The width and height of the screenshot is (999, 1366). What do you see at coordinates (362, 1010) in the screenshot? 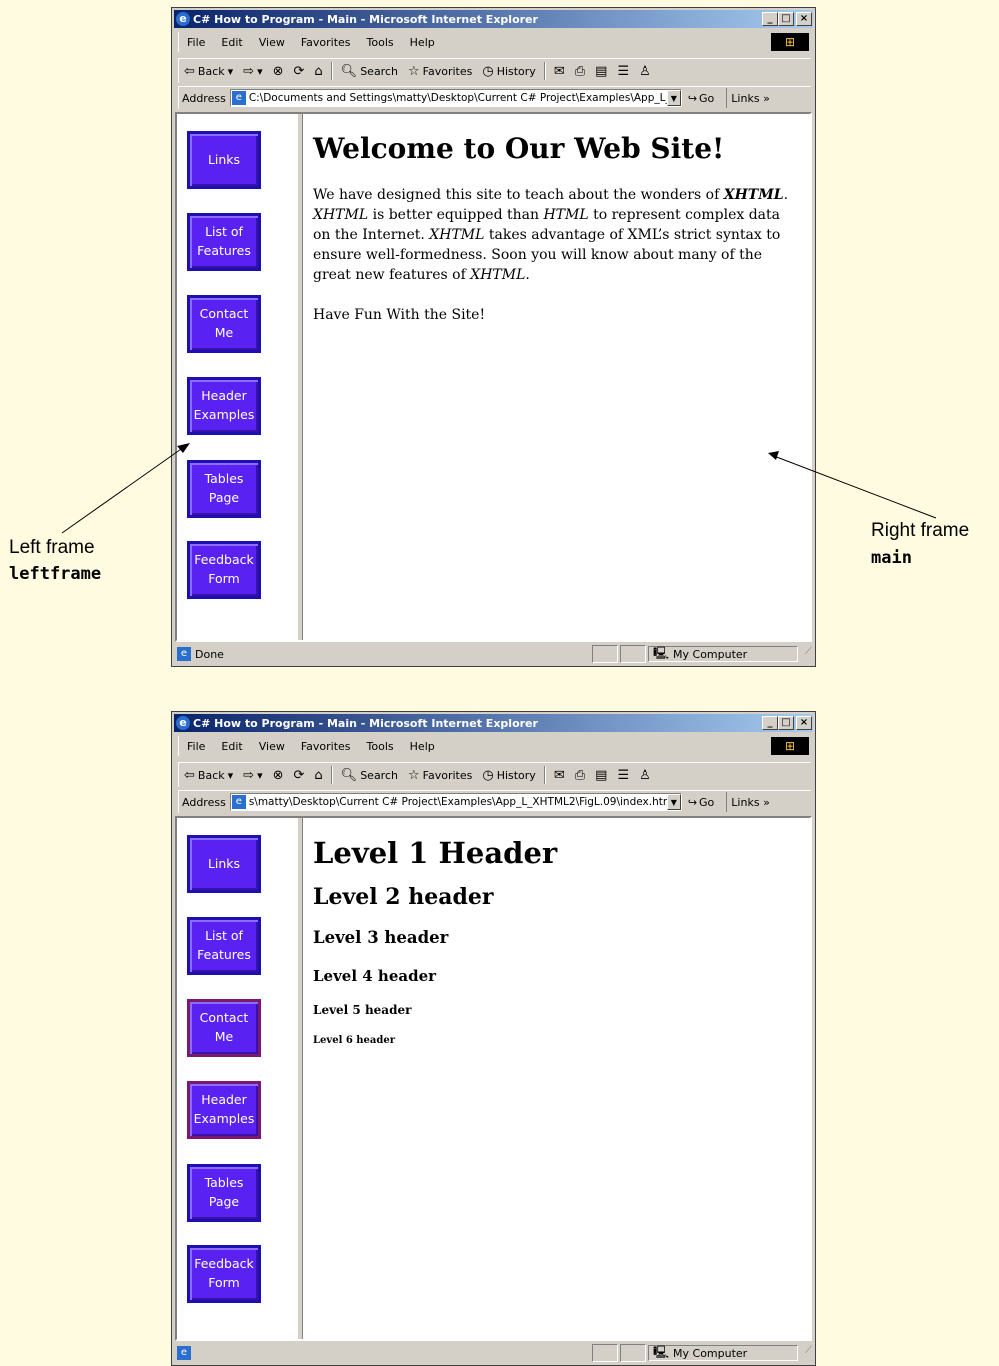
I see `level-5-header: Level 5 header` at bounding box center [362, 1010].